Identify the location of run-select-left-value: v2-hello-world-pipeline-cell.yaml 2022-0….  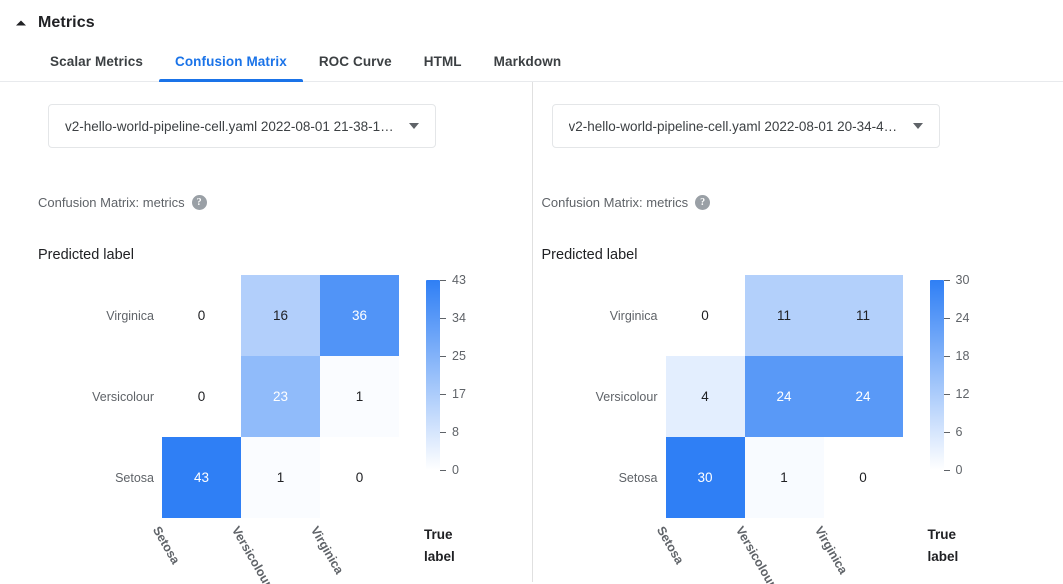
(229, 126).